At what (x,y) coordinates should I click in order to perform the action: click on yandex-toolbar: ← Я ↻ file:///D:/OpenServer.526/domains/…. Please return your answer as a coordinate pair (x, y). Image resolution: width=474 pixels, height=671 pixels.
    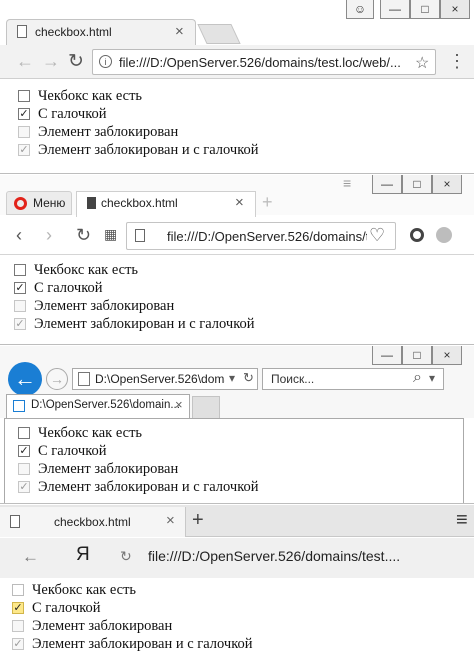
    Looking at the image, I should click on (237, 558).